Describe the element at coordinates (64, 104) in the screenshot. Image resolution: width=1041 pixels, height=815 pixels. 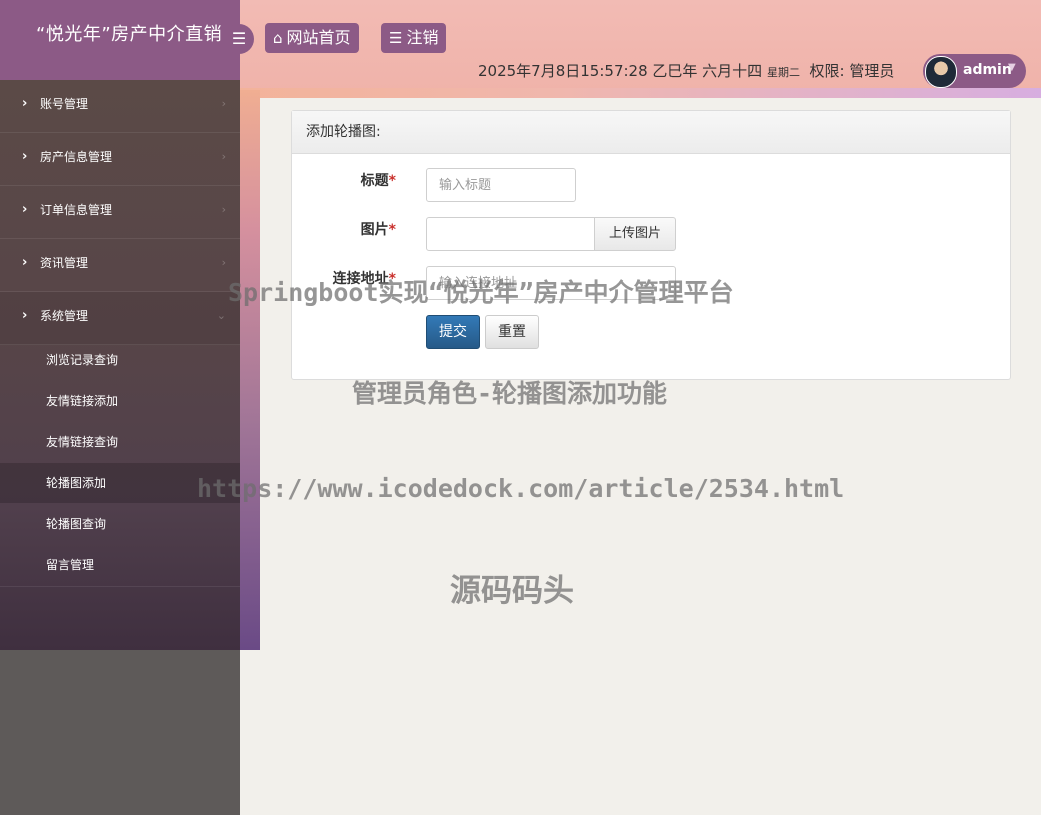
I see `sidebar-item-label: 账号管理` at that location.